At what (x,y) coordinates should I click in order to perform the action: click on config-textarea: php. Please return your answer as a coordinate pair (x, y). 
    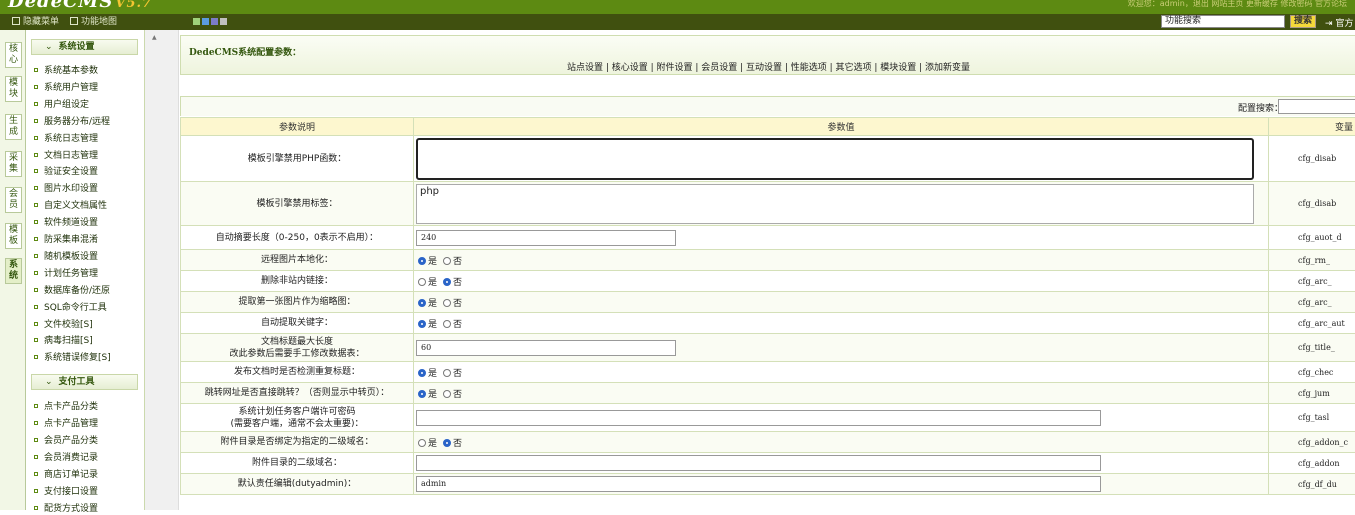
    Looking at the image, I should click on (835, 204).